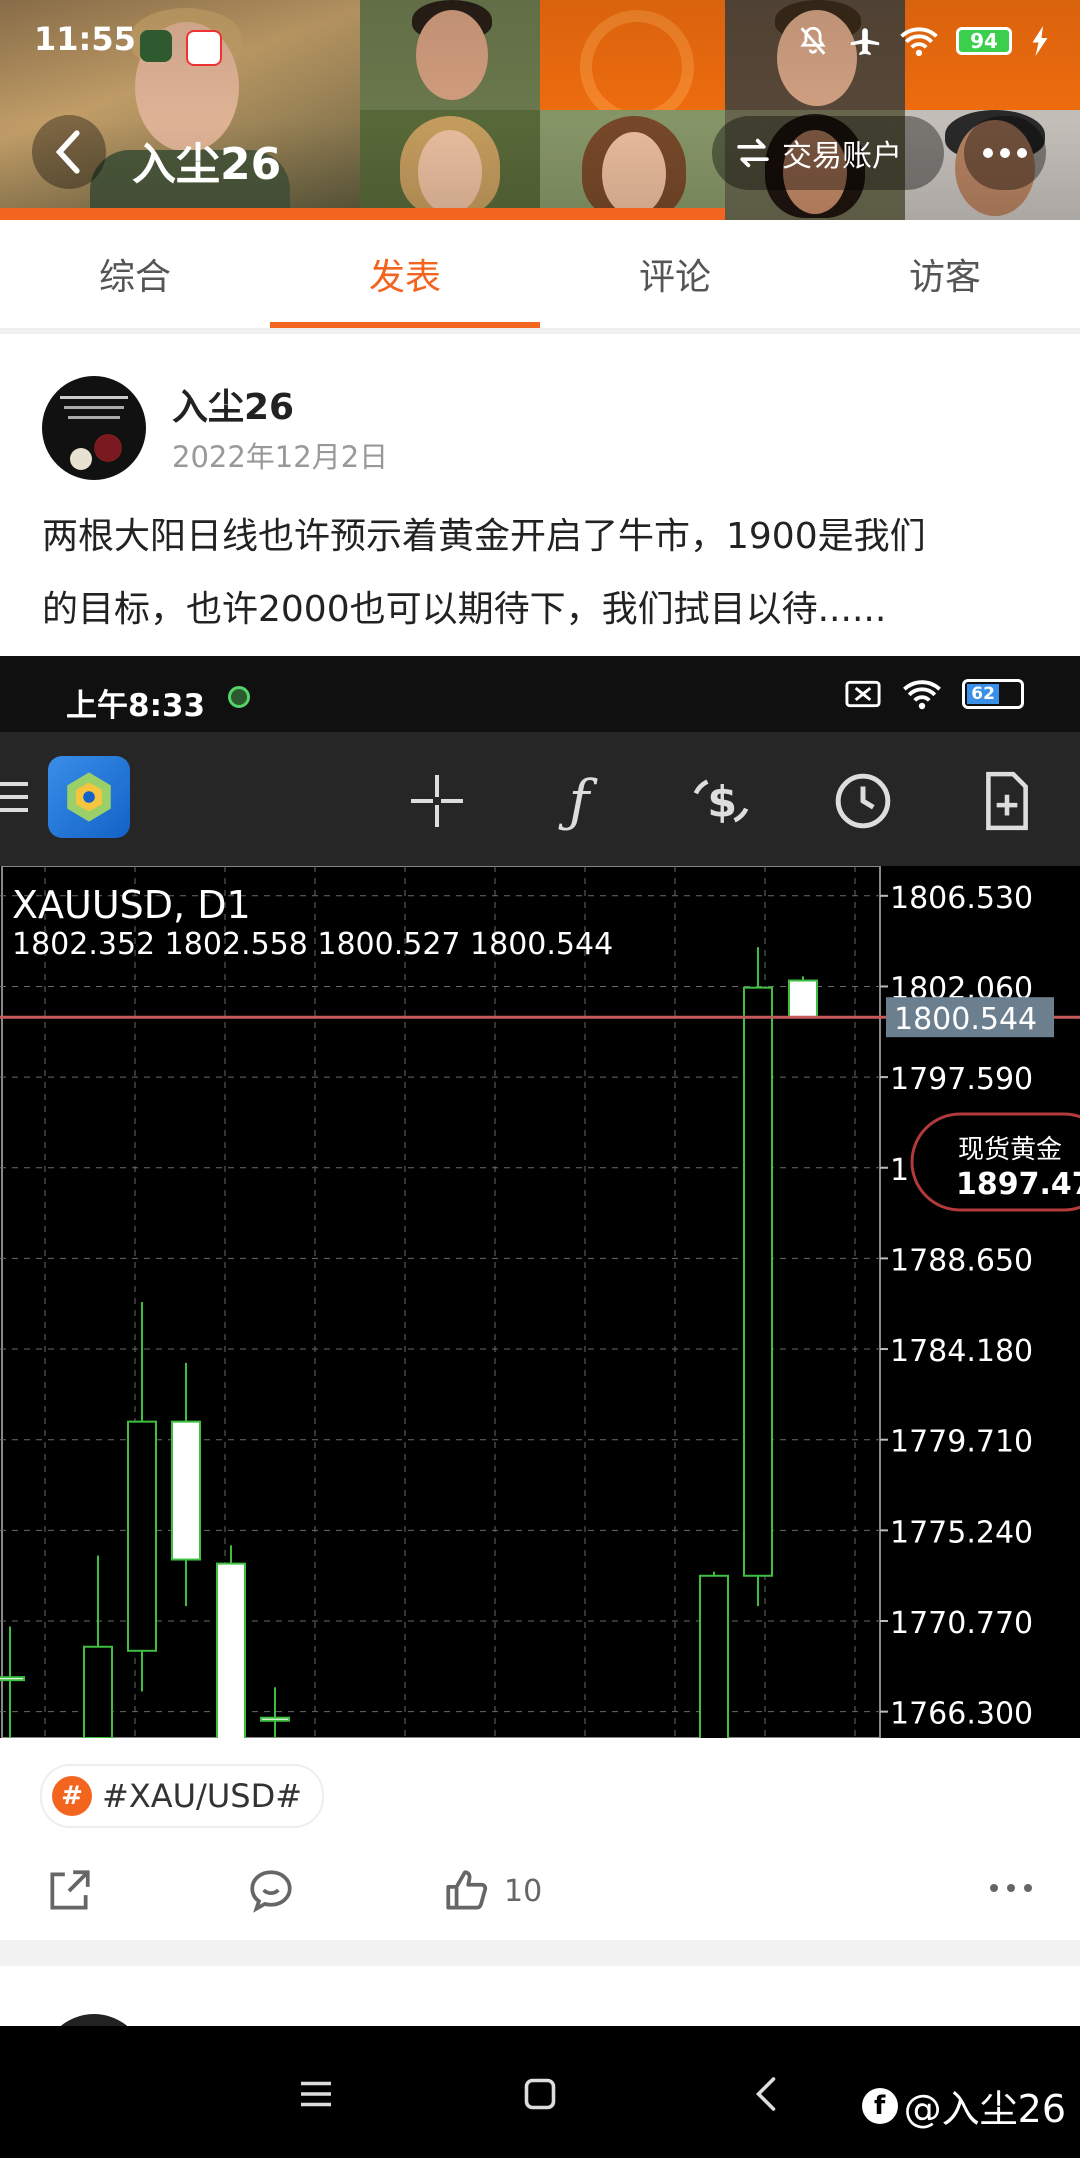 This screenshot has width=1080, height=2158. Describe the element at coordinates (492, 1891) in the screenshot. I see `like-button: 10` at that location.